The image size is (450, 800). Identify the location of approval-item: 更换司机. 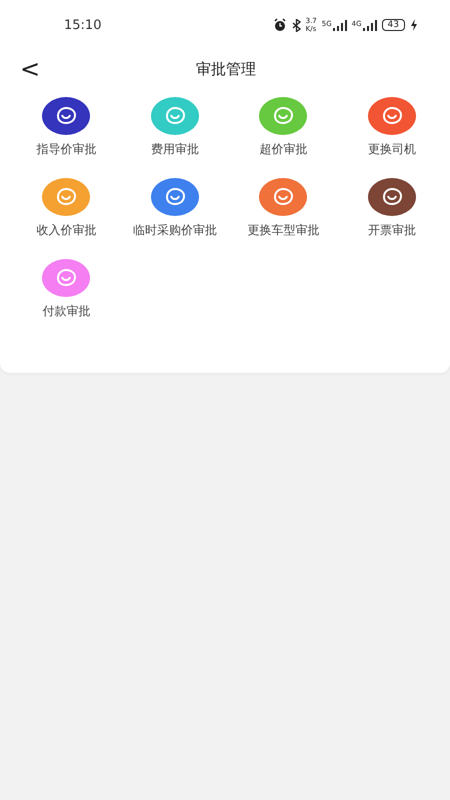
(392, 127).